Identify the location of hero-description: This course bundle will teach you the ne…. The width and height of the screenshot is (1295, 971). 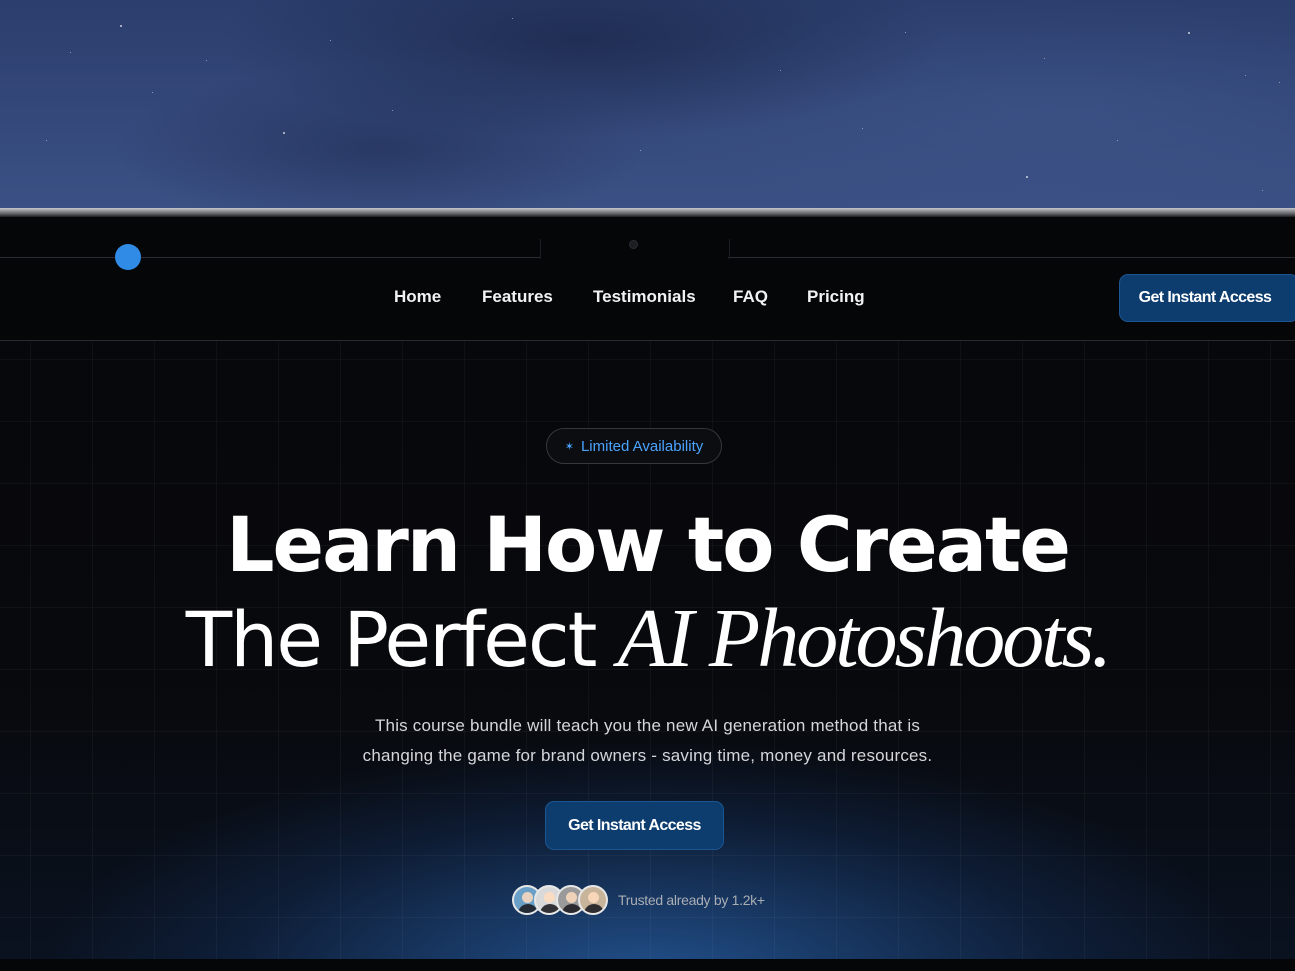
(647, 741).